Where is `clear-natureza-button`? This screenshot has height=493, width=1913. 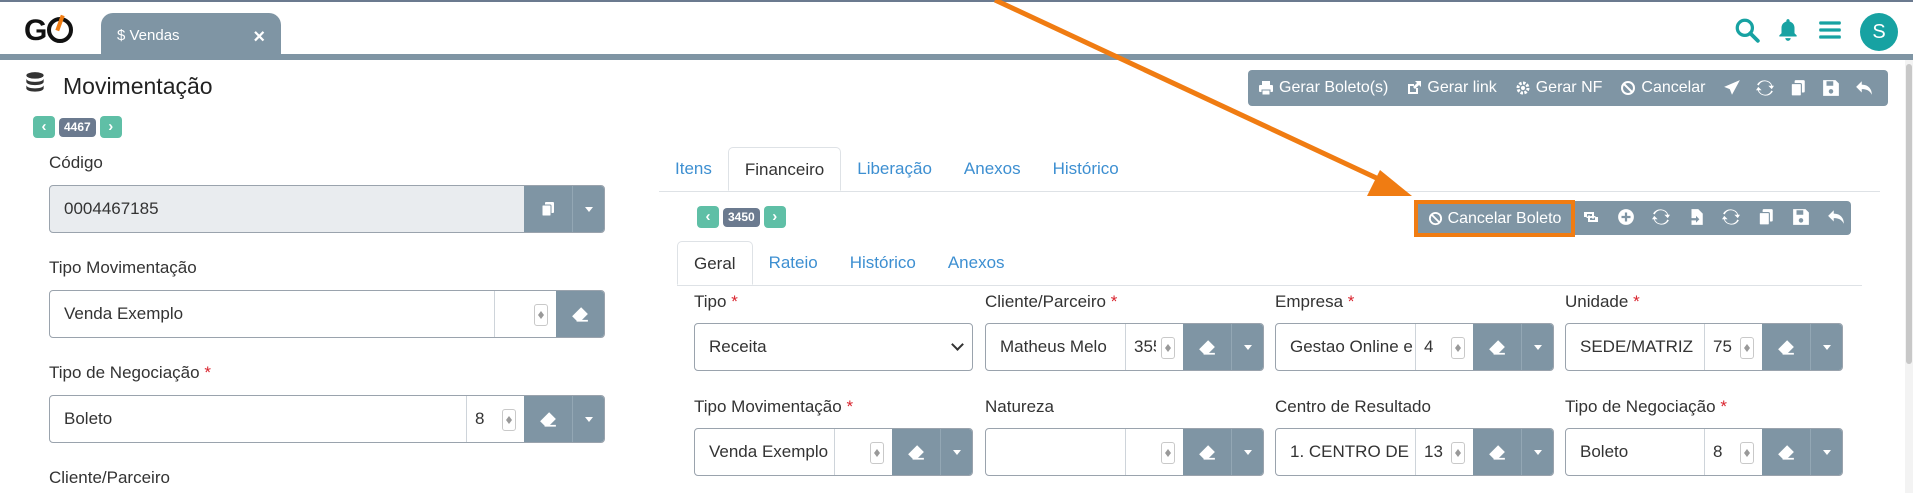
clear-natureza-button is located at coordinates (1207, 452).